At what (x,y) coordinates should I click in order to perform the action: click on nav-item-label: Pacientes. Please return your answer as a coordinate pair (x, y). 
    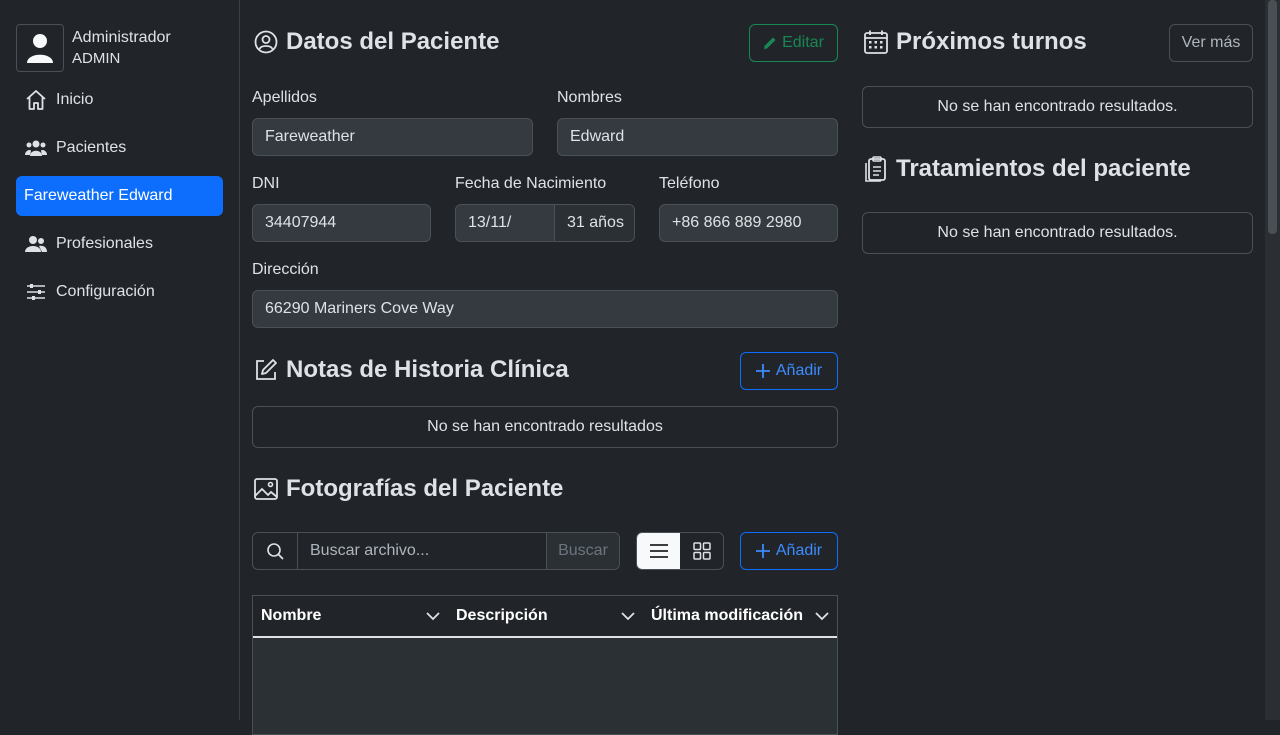
    Looking at the image, I should click on (91, 147).